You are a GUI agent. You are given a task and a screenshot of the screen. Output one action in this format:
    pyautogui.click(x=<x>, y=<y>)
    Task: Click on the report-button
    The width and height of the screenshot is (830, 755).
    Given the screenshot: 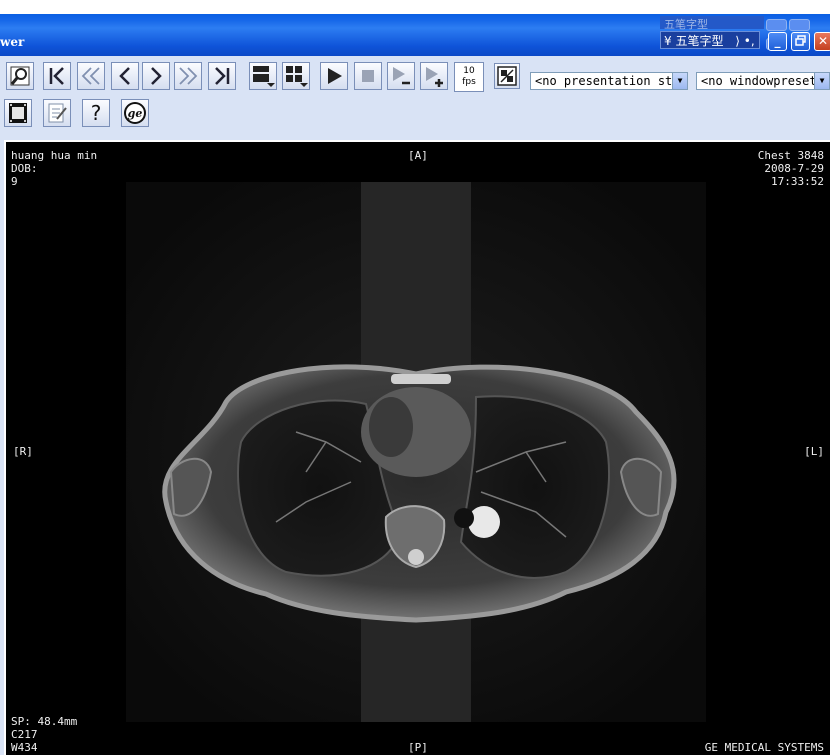 What is the action you would take?
    pyautogui.click(x=57, y=113)
    